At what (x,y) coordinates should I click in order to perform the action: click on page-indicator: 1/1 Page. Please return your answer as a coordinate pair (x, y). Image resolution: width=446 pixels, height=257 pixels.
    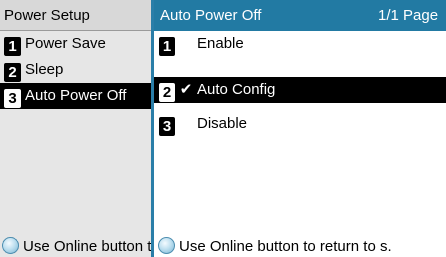
    Looking at the image, I should click on (408, 15).